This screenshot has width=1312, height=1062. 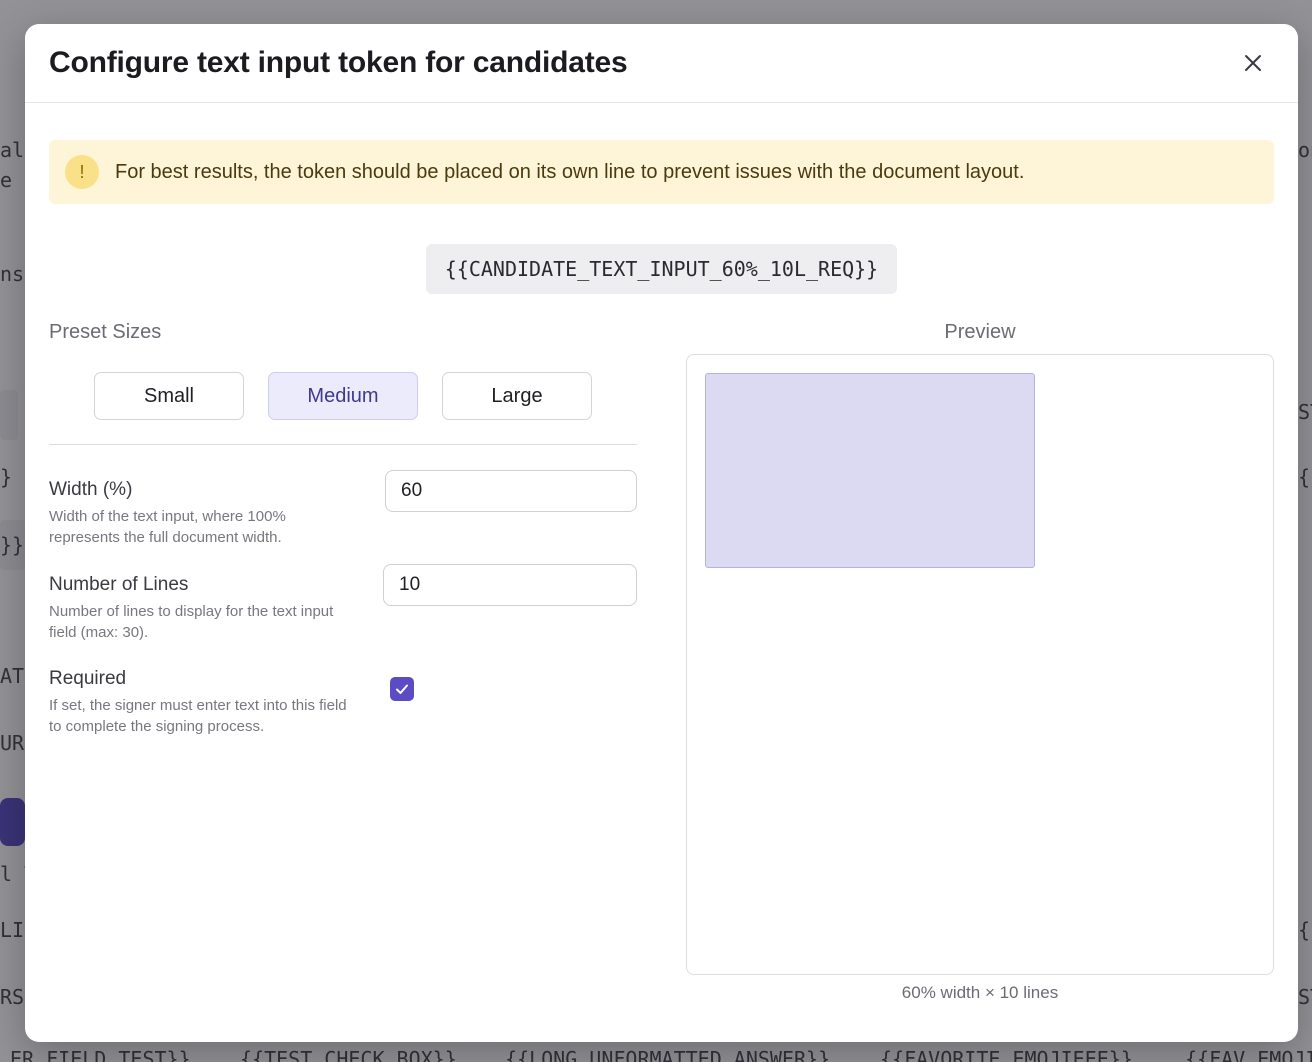 What do you see at coordinates (88, 678) in the screenshot?
I see `required-field-title: Required` at bounding box center [88, 678].